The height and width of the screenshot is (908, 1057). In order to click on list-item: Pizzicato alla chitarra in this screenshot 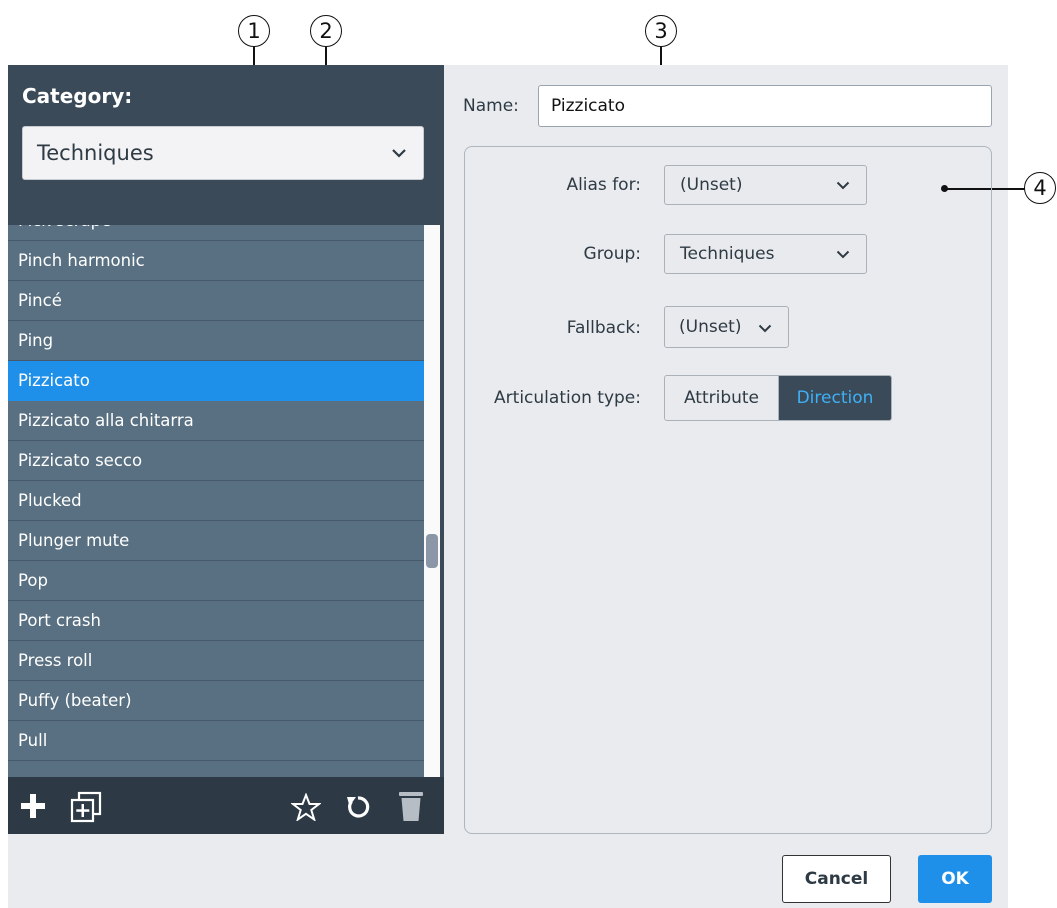, I will do `click(216, 421)`.